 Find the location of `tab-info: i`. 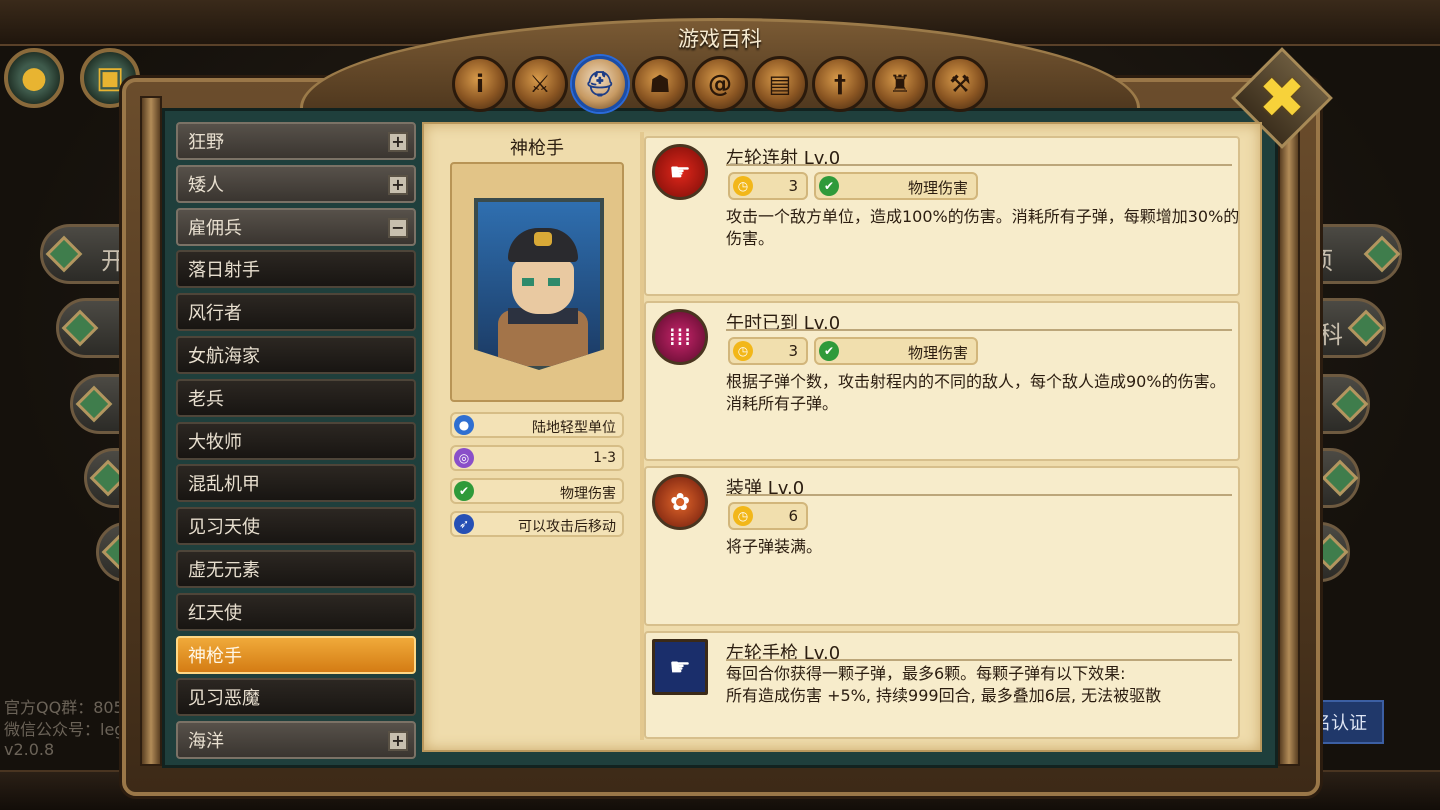

tab-info: i is located at coordinates (480, 84).